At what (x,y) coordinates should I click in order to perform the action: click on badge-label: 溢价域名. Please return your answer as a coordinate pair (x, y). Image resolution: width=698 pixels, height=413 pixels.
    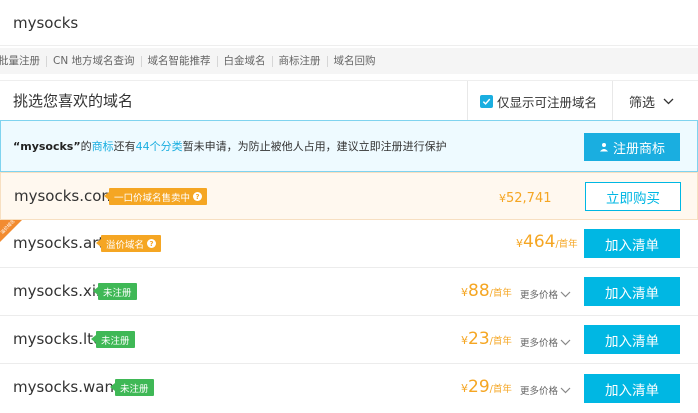
    Looking at the image, I should click on (125, 245).